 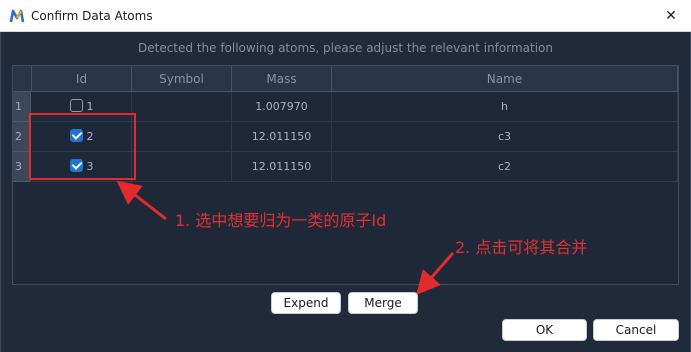 I want to click on name-cell: c2, so click(x=505, y=167).